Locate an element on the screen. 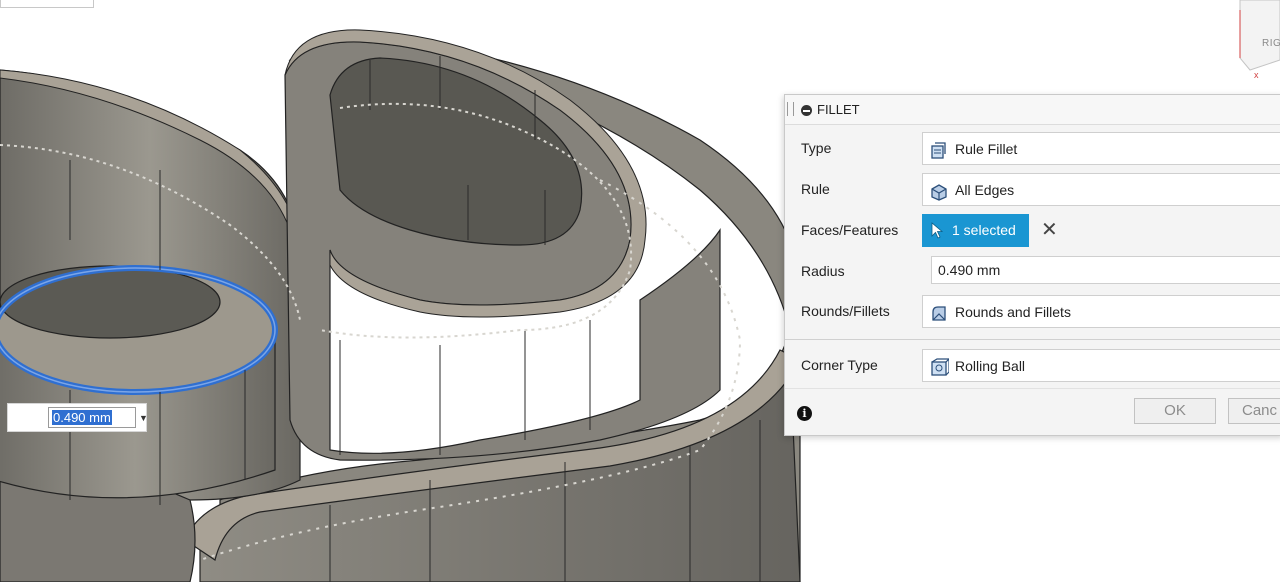 The image size is (1280, 582). drag-grip-icon is located at coordinates (790, 109).